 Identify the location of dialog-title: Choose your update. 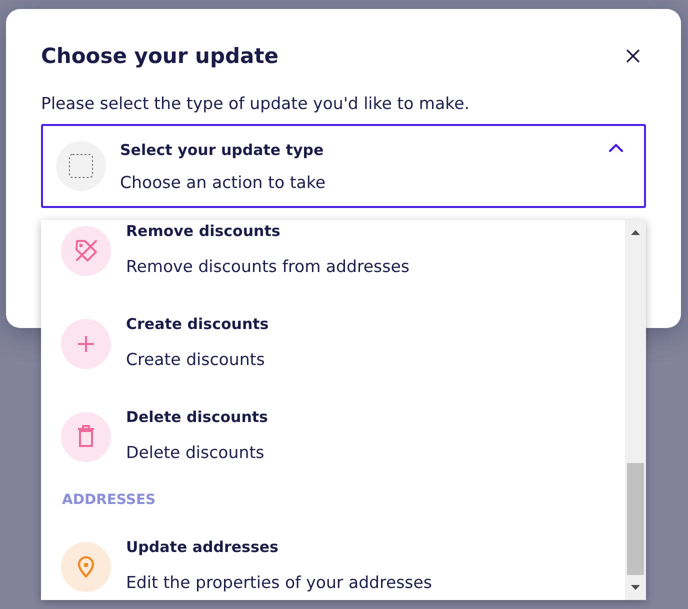
(159, 56).